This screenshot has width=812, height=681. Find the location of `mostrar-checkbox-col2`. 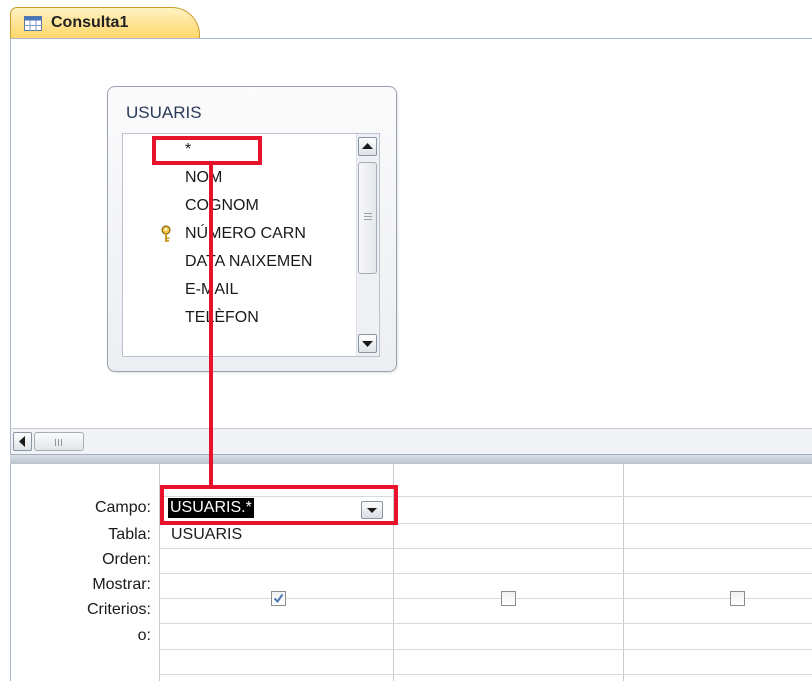

mostrar-checkbox-col2 is located at coordinates (508, 598).